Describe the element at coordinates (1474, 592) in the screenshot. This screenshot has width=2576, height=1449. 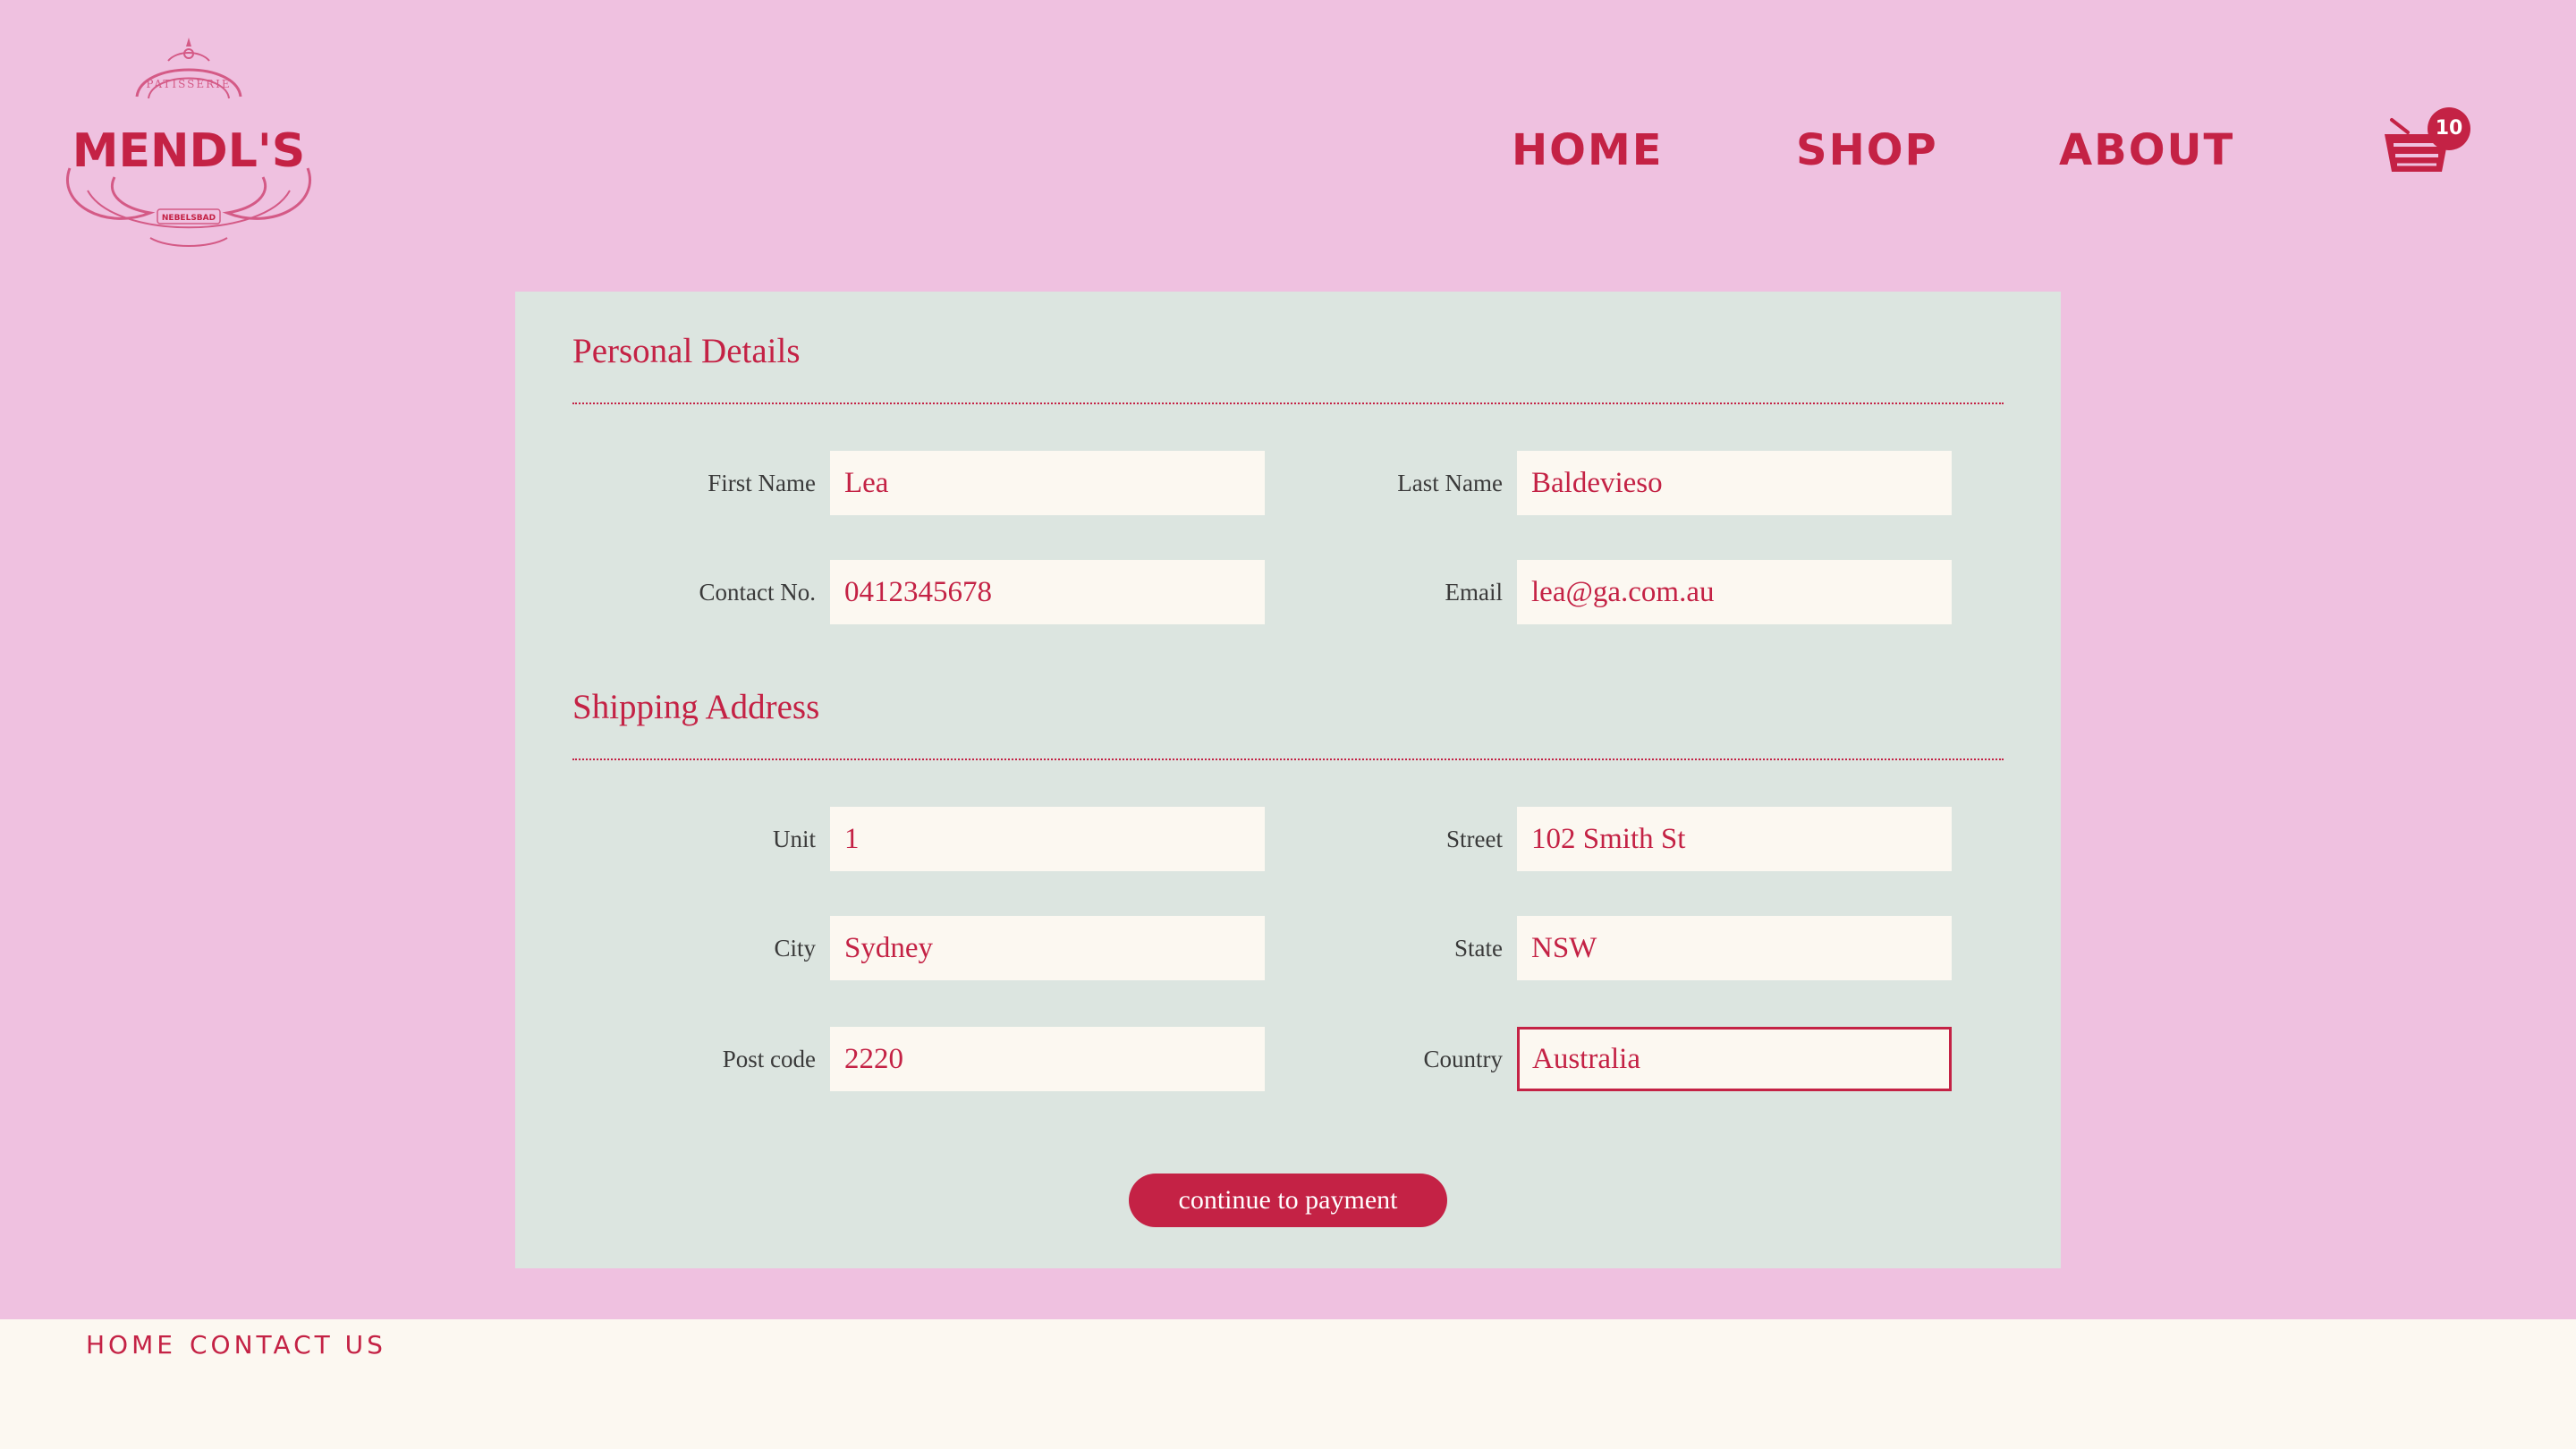
I see `email-label: Email` at that location.